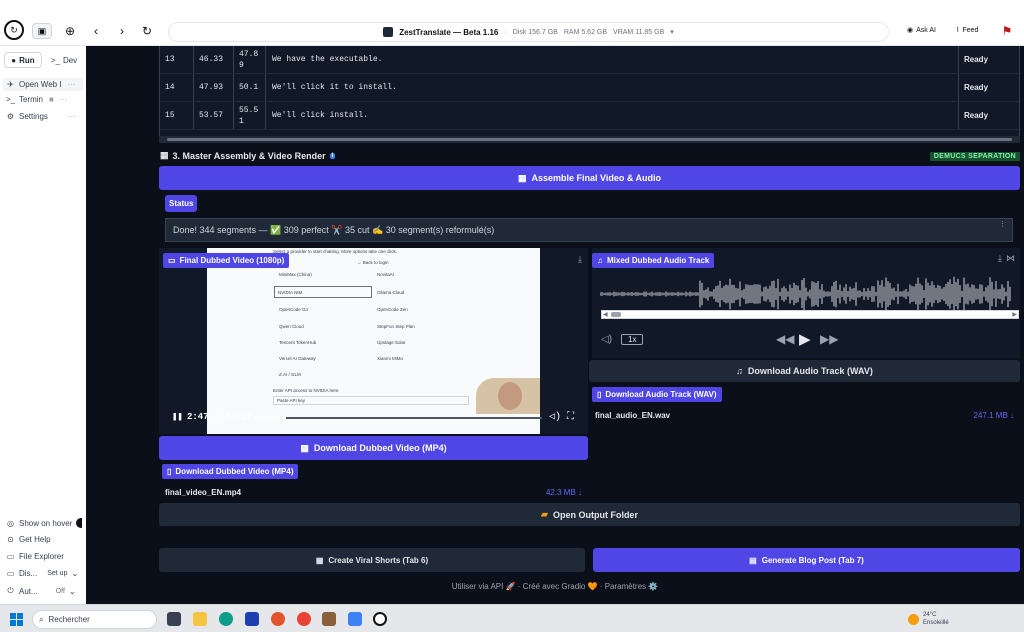  I want to click on pause-icon: ❚❚, so click(177, 417).